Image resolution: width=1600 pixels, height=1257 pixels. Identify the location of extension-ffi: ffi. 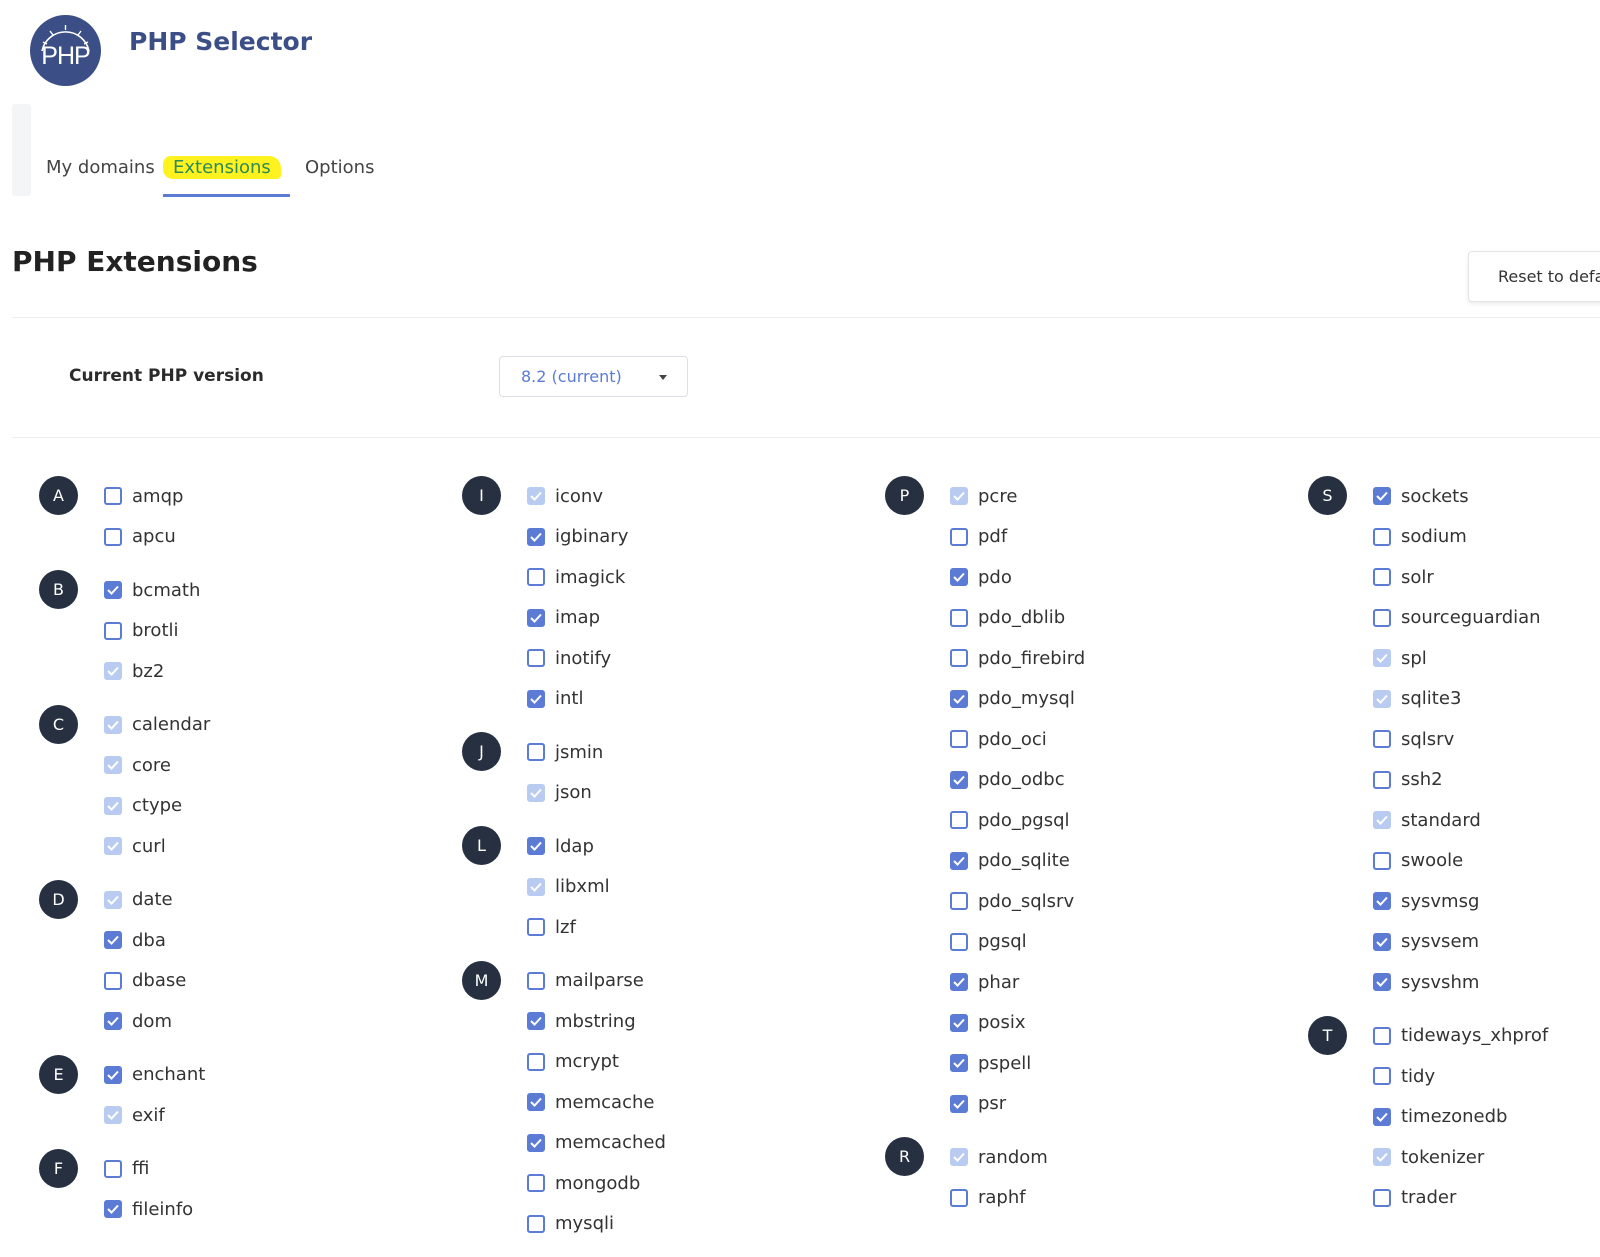
(281, 1169).